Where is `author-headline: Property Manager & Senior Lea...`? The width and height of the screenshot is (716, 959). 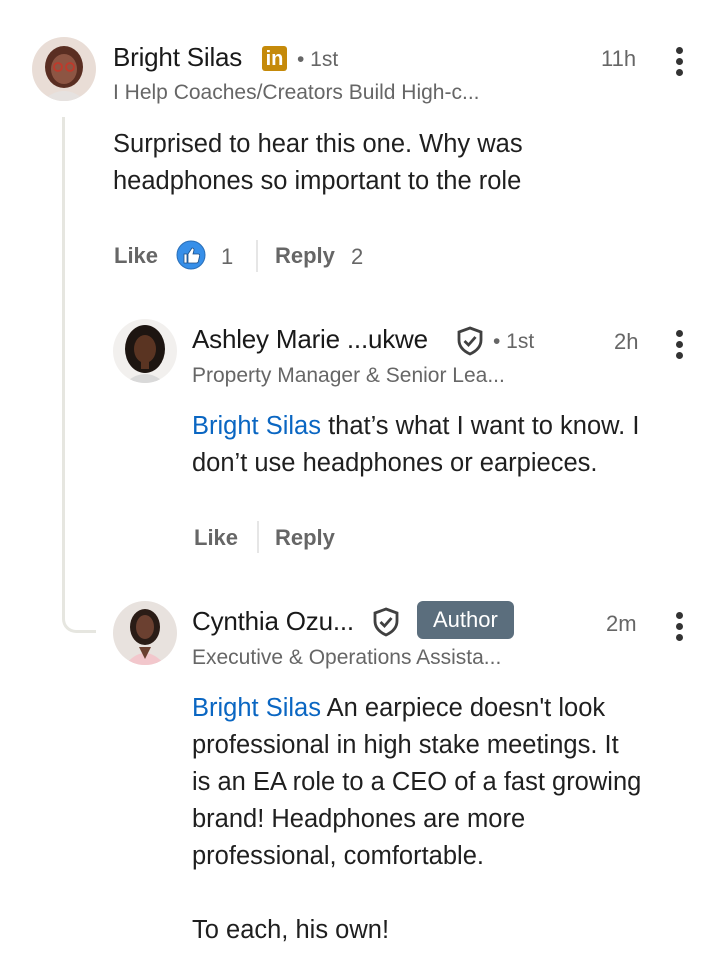
author-headline: Property Manager & Senior Lea... is located at coordinates (348, 376).